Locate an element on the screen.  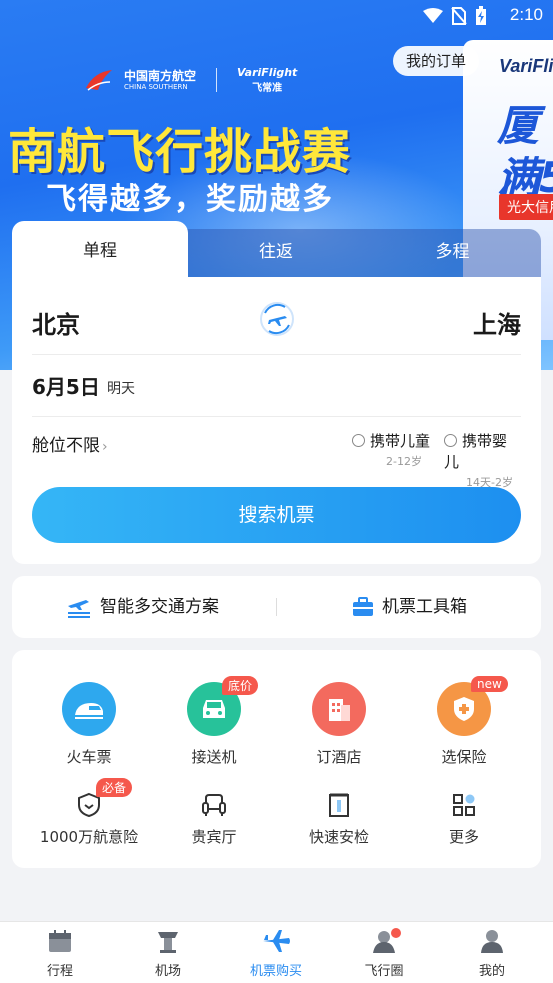
nav-airport-label: 机场 is located at coordinates (167, 971).